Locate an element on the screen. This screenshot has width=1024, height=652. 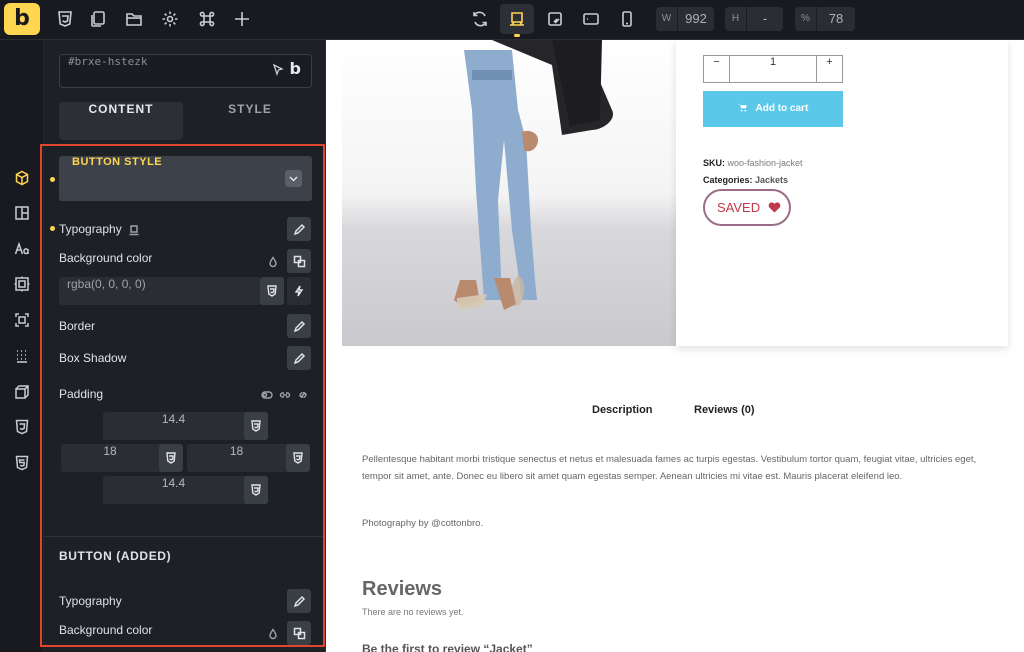
tab-description: Description is located at coordinates (622, 410).